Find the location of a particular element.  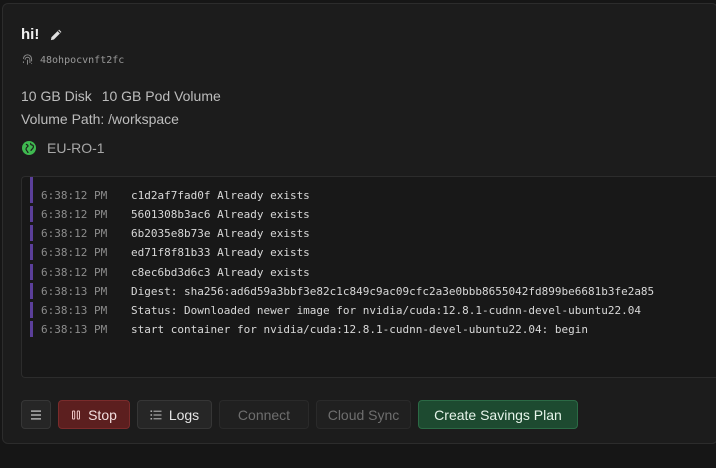

list-icon is located at coordinates (156, 414).